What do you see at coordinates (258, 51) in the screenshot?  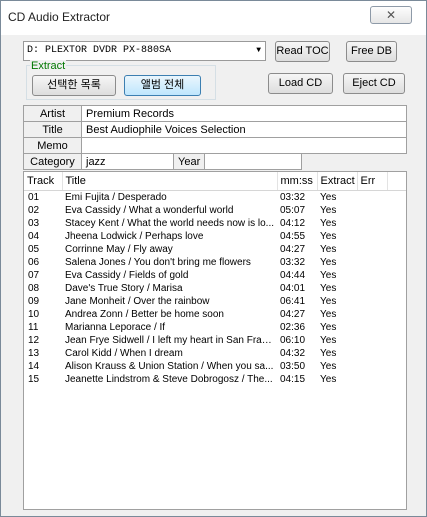 I see `dropdown-arrow-icon: ▼` at bounding box center [258, 51].